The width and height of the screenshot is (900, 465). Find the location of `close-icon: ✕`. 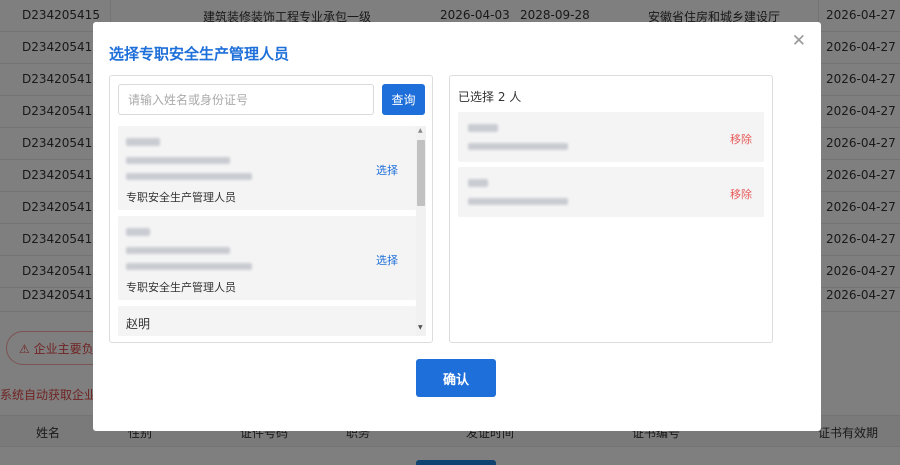

close-icon: ✕ is located at coordinates (799, 41).